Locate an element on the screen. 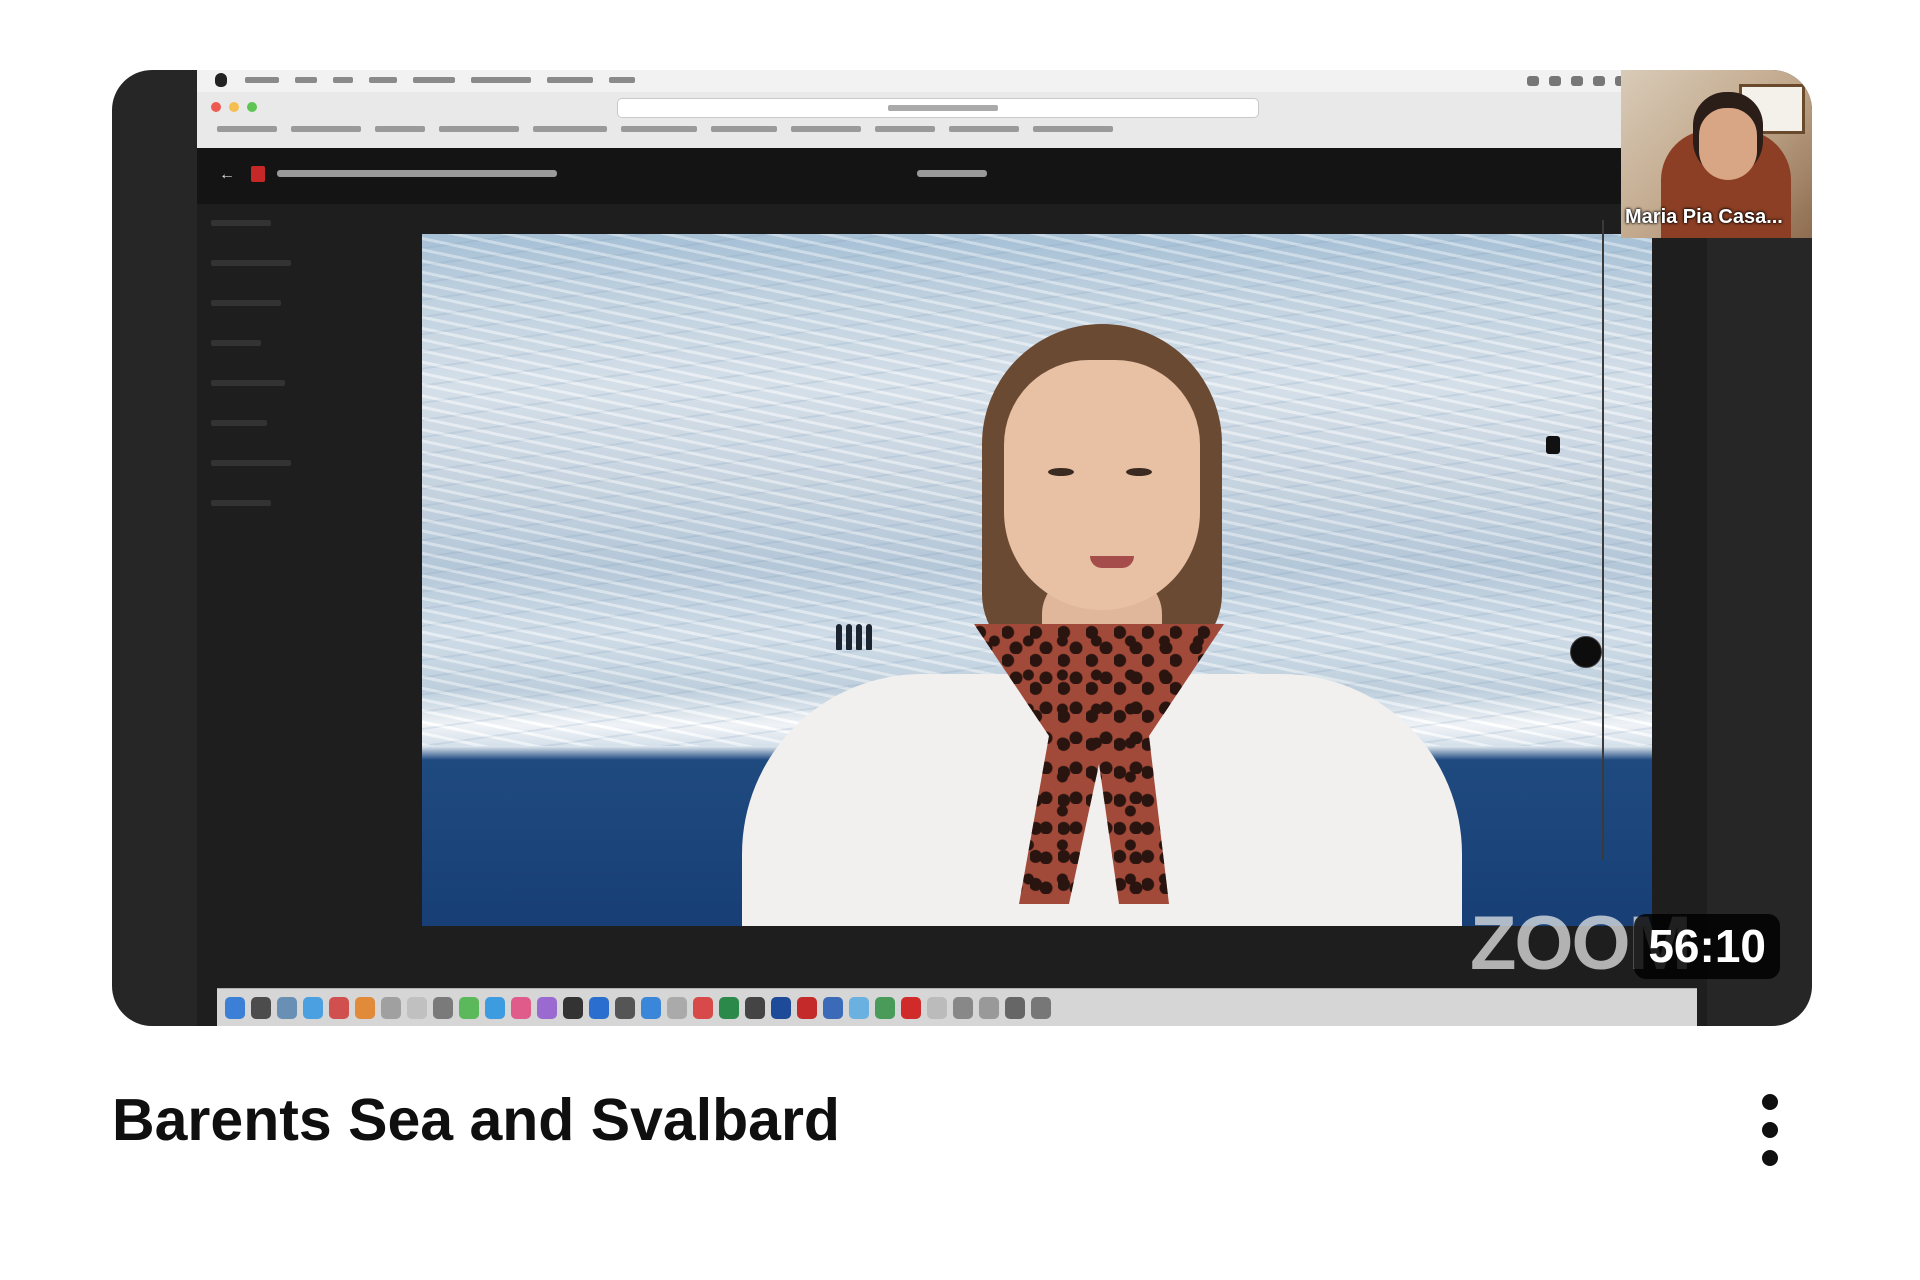  video-title: Barents Sea and Svalbard is located at coordinates (476, 1120).